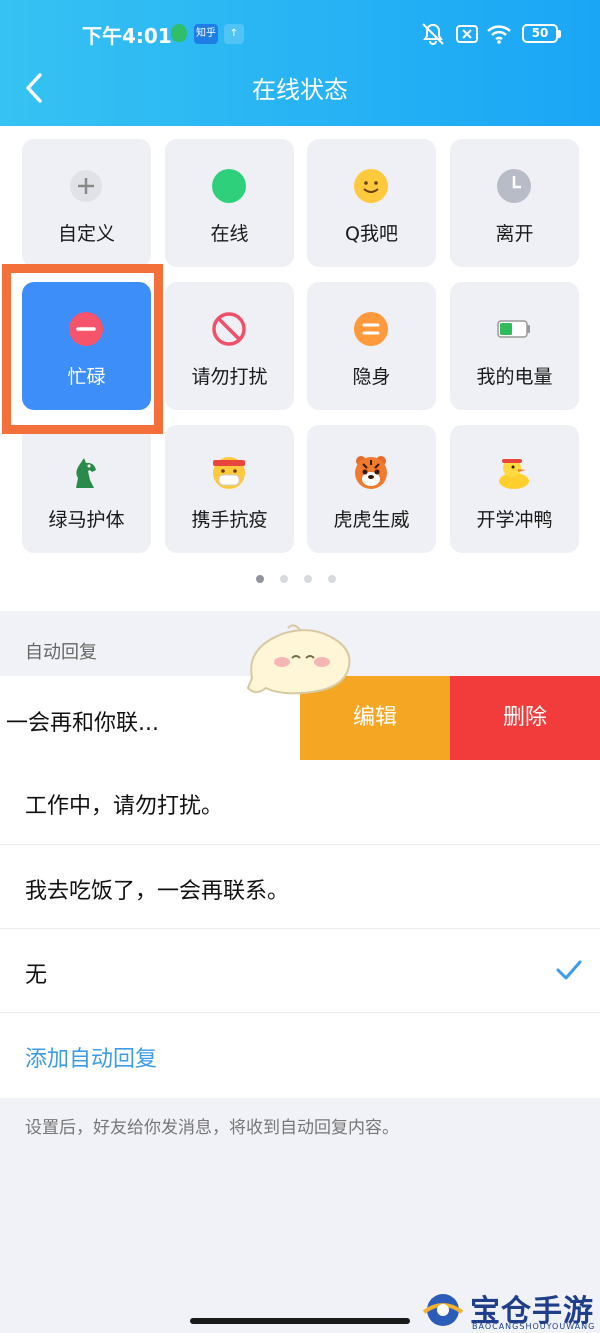 The width and height of the screenshot is (600, 1333). What do you see at coordinates (300, 1321) in the screenshot?
I see `home-indicator` at bounding box center [300, 1321].